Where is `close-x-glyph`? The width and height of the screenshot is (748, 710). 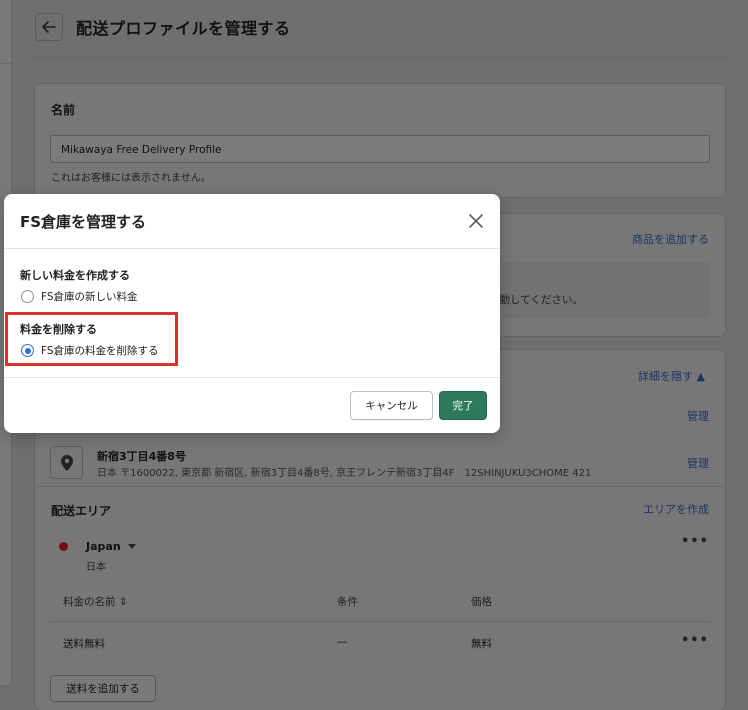
close-x-glyph is located at coordinates (476, 221).